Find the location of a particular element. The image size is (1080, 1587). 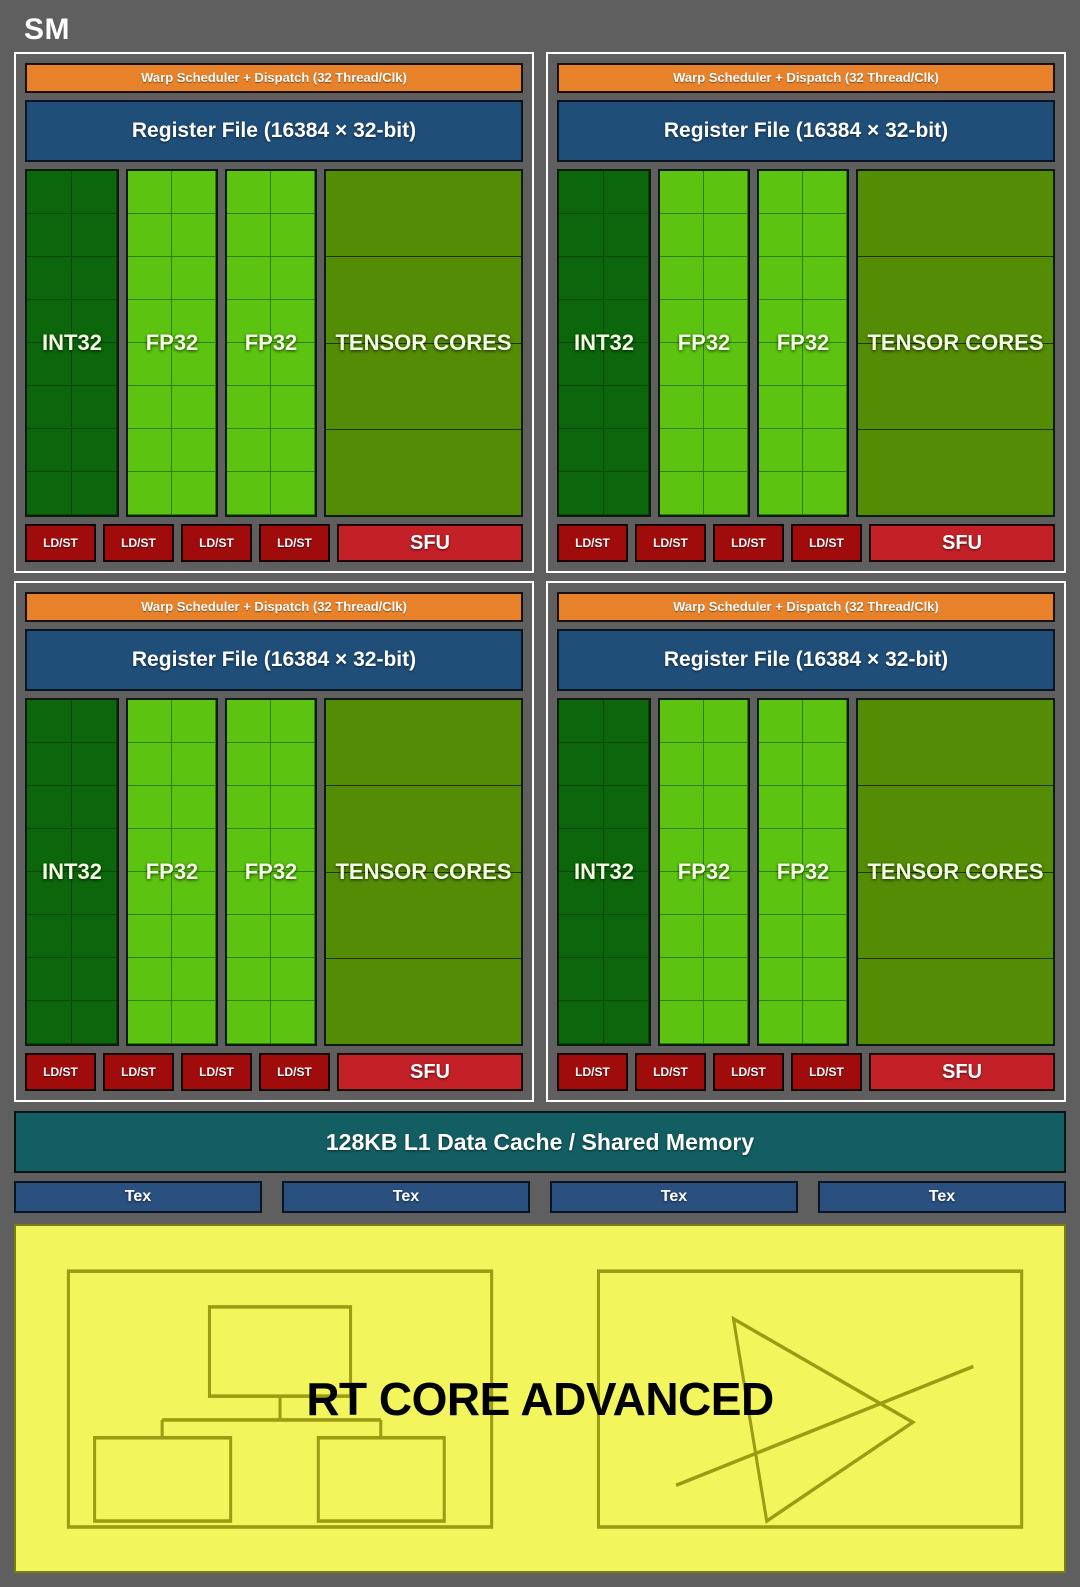

texture-unit-row: Tex Tex Tex Tex is located at coordinates (540, 1197).